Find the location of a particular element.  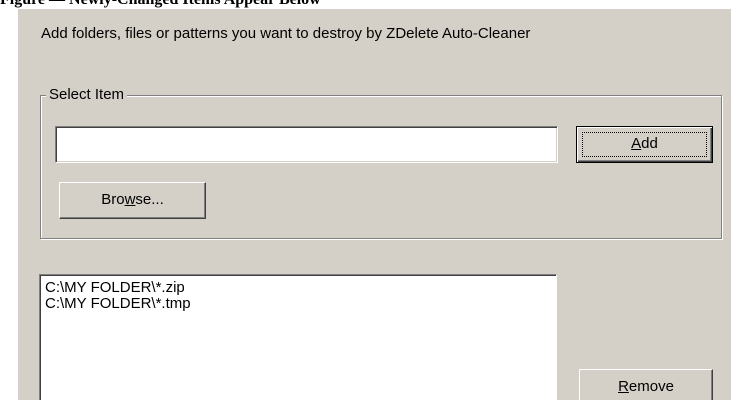

add-button: Add is located at coordinates (644, 144).